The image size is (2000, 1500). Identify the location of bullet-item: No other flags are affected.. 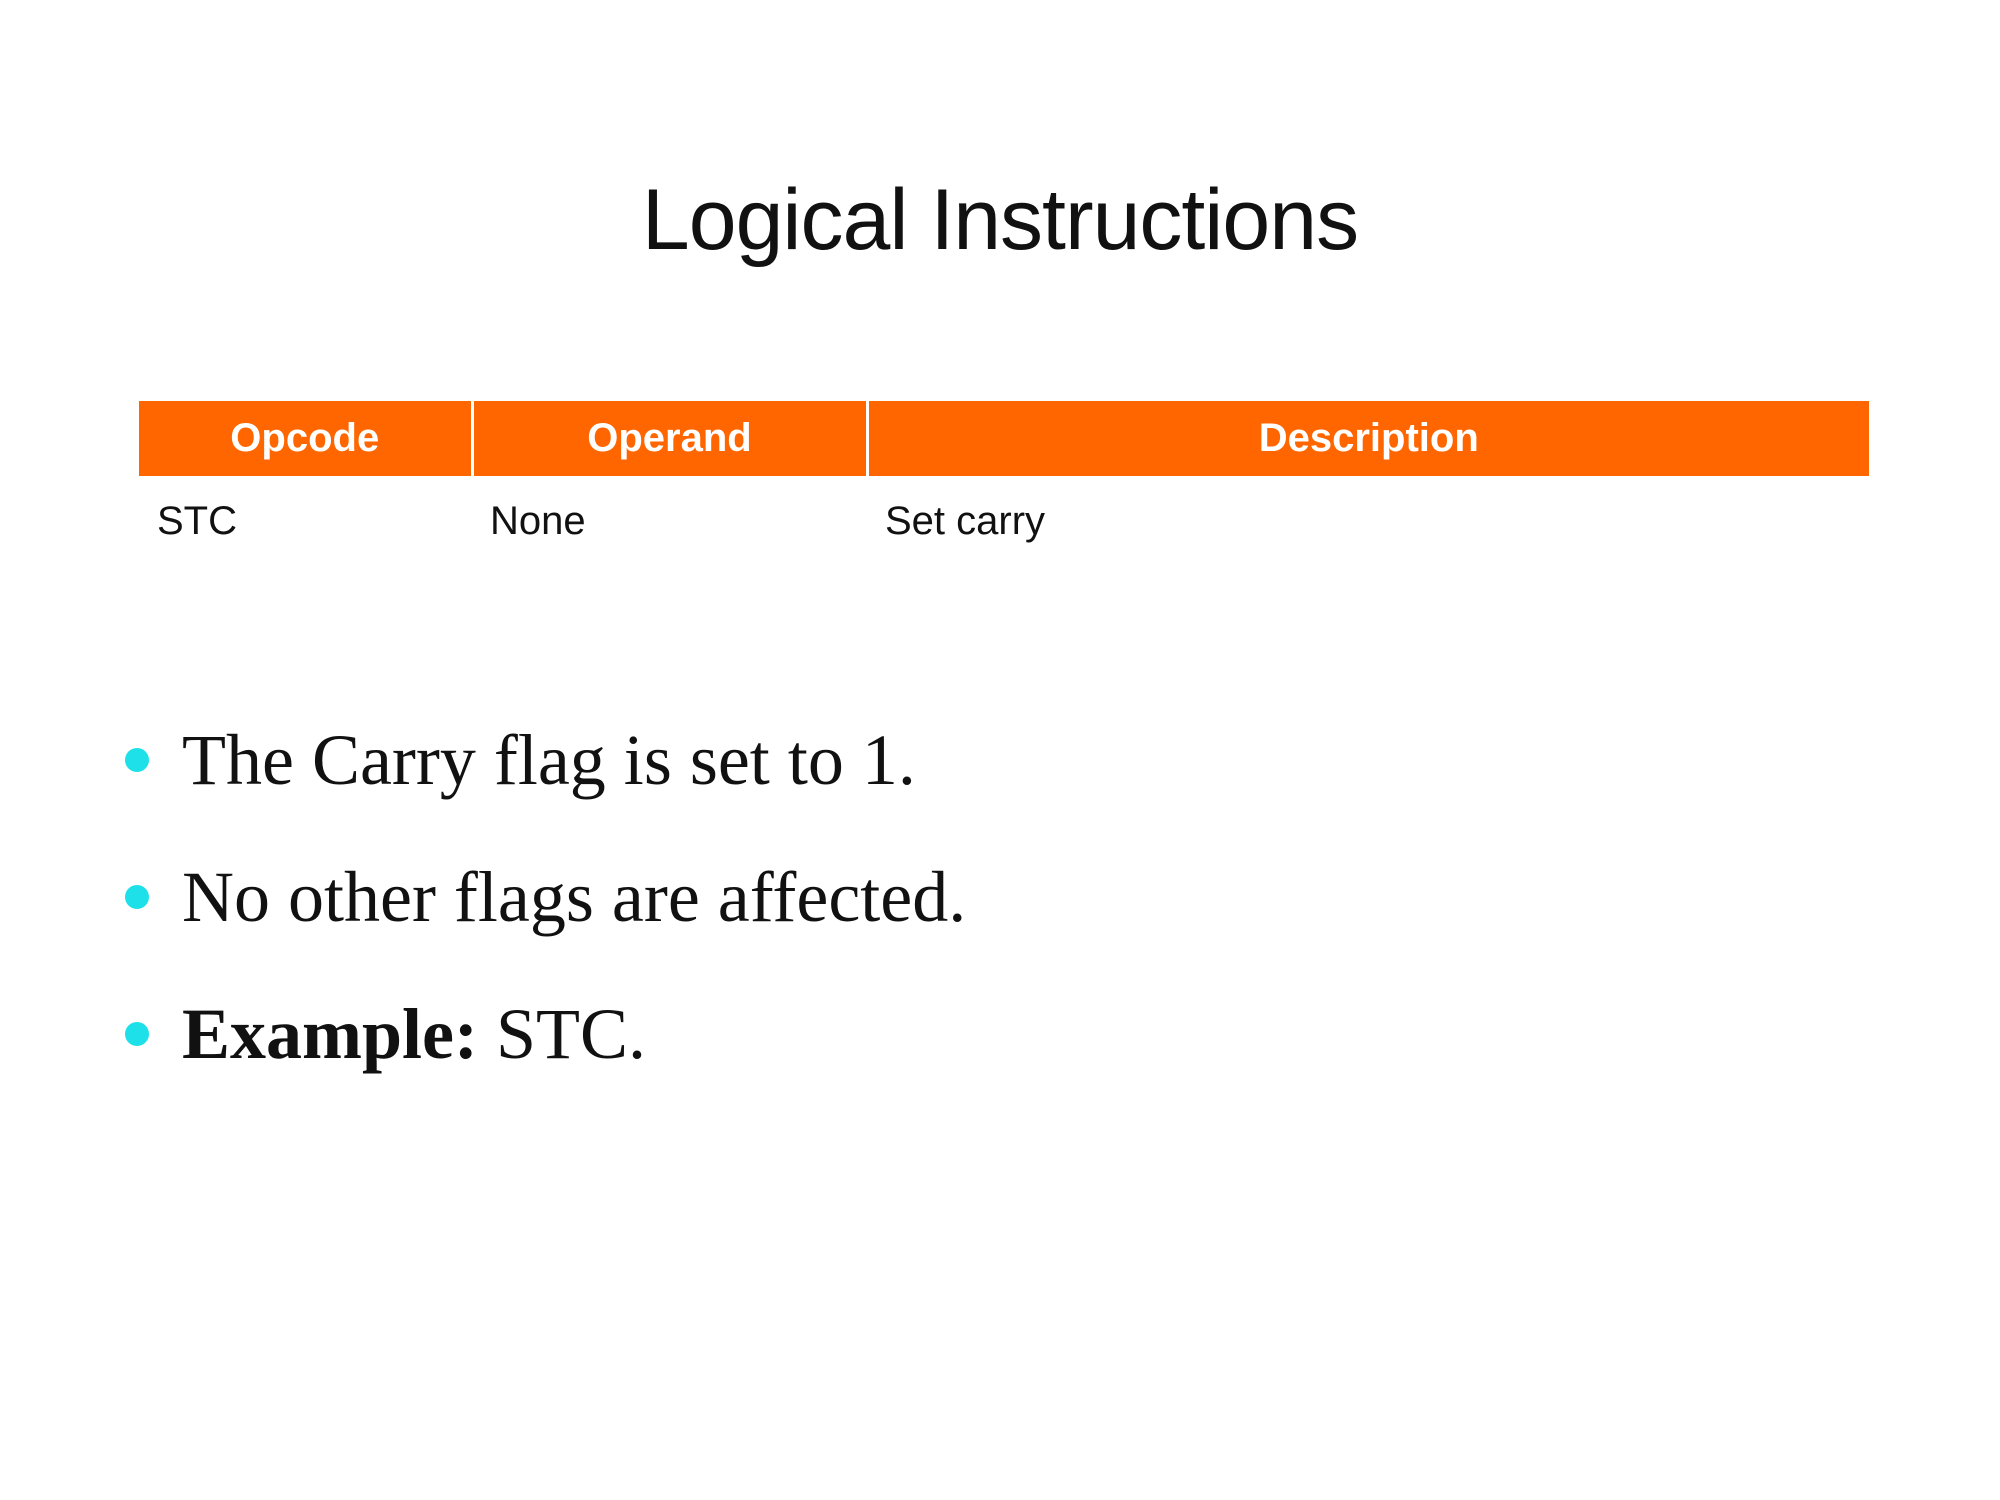
(543, 905).